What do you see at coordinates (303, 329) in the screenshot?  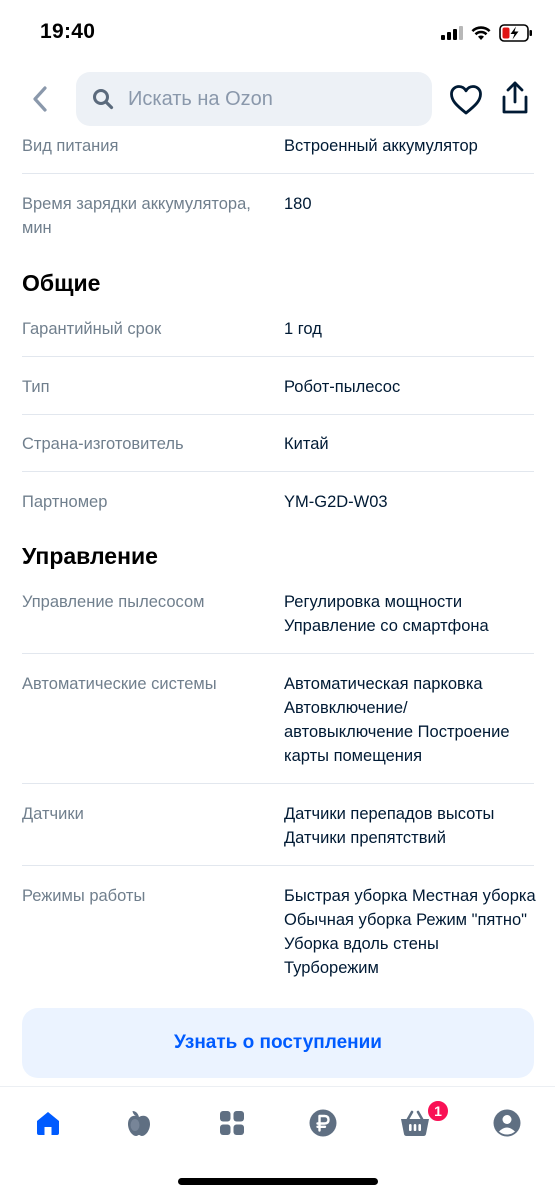 I see `spec-value: 1 год` at bounding box center [303, 329].